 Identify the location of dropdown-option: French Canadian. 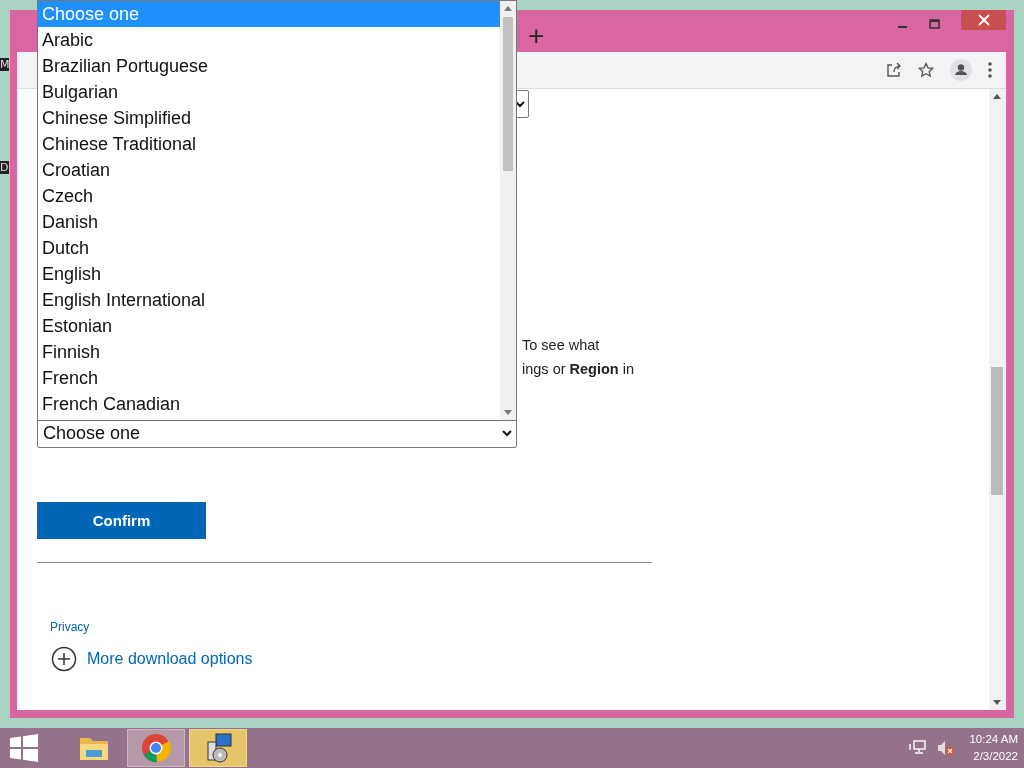
(269, 404).